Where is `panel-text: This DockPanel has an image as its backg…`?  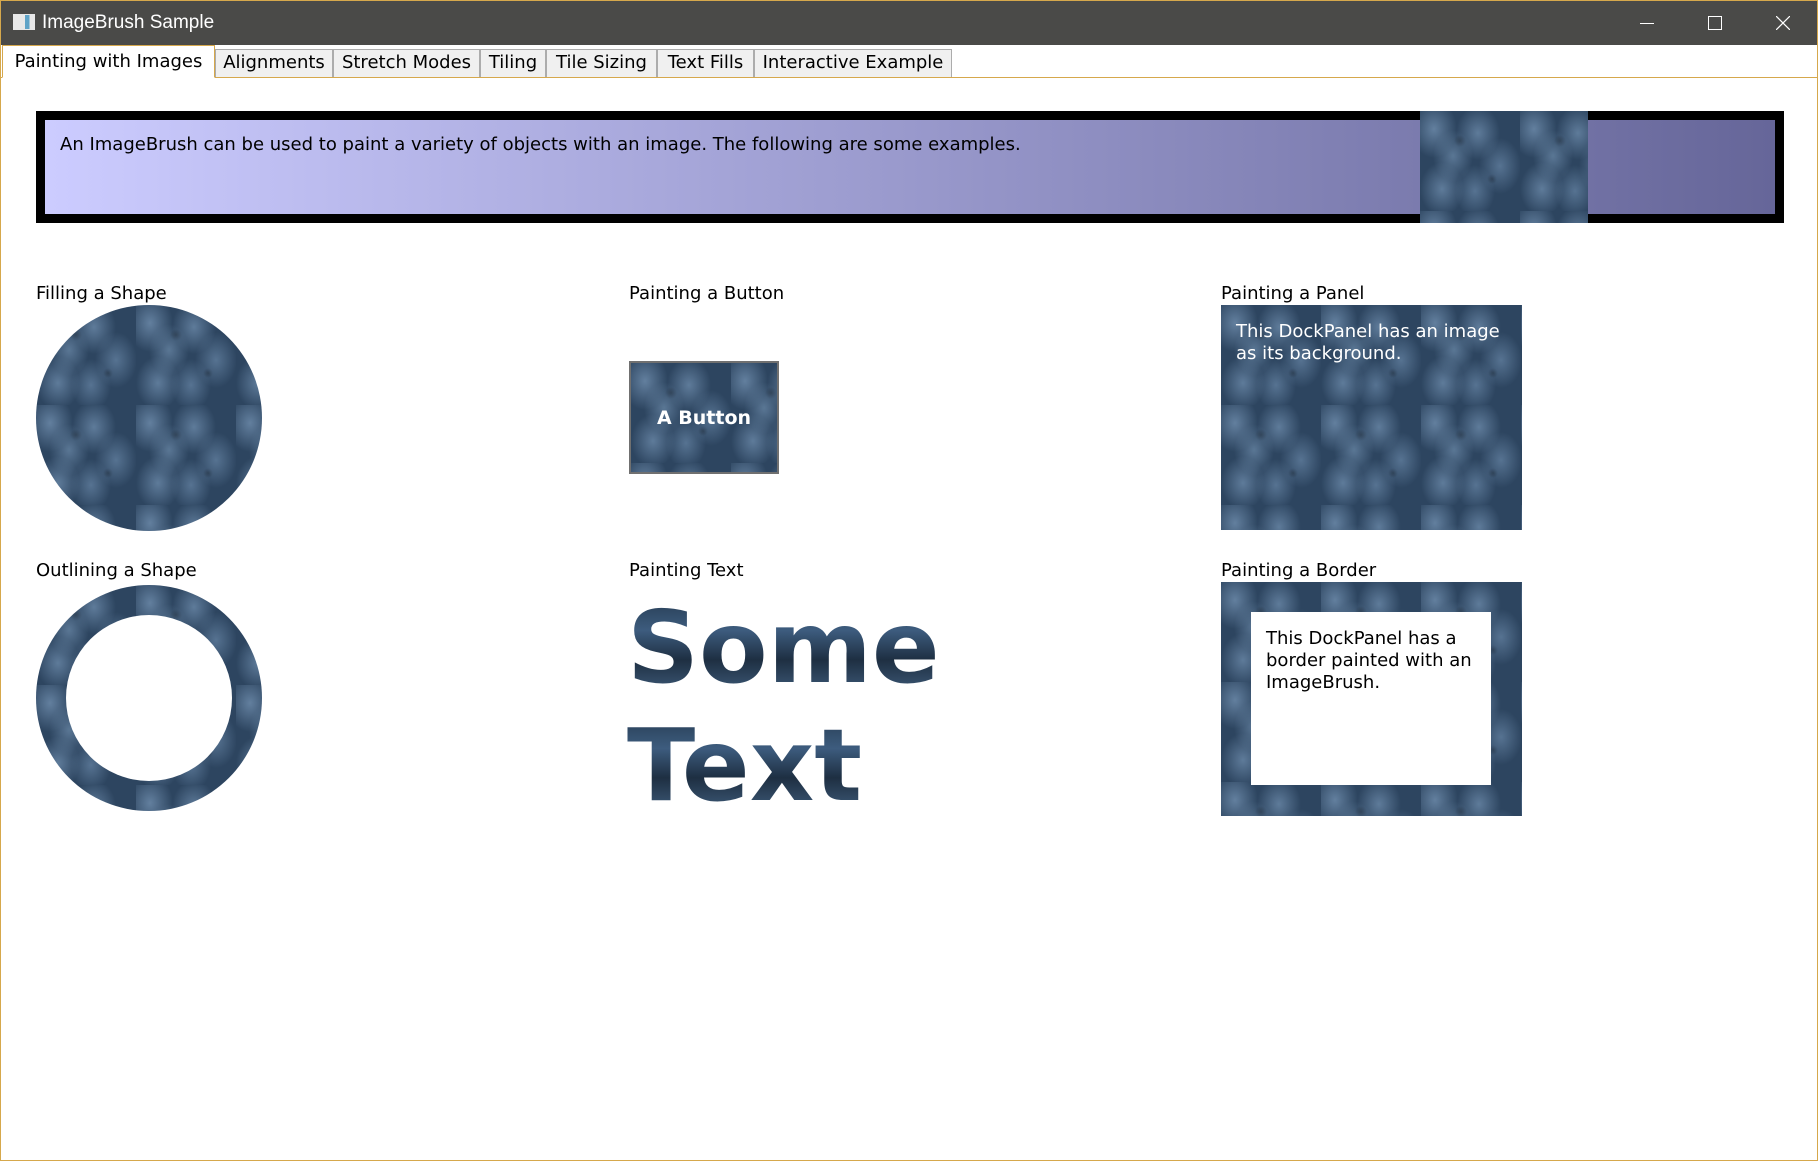 panel-text: This DockPanel has an image as its backg… is located at coordinates (1368, 342).